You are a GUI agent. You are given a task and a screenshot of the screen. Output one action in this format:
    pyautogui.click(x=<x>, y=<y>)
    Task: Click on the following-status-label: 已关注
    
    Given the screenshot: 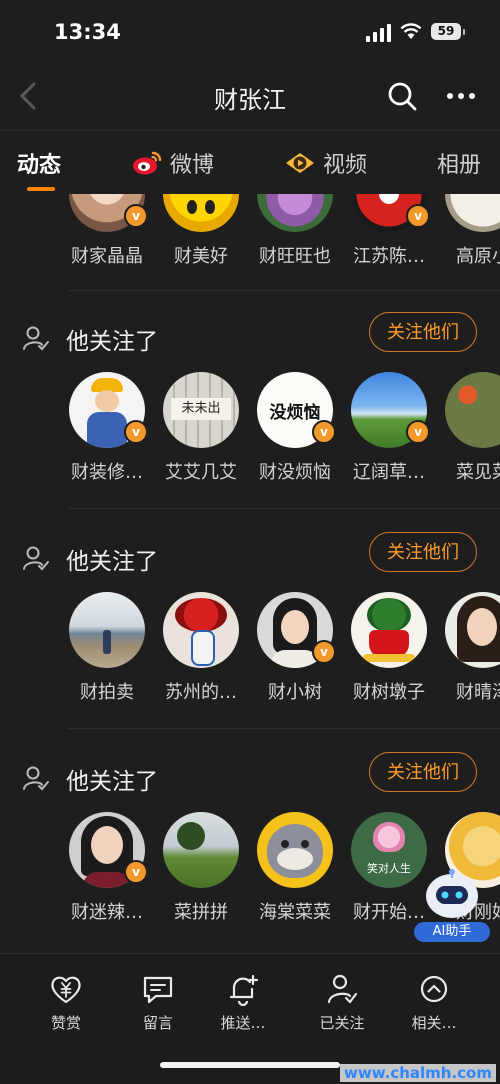 What is the action you would take?
    pyautogui.click(x=342, y=1023)
    